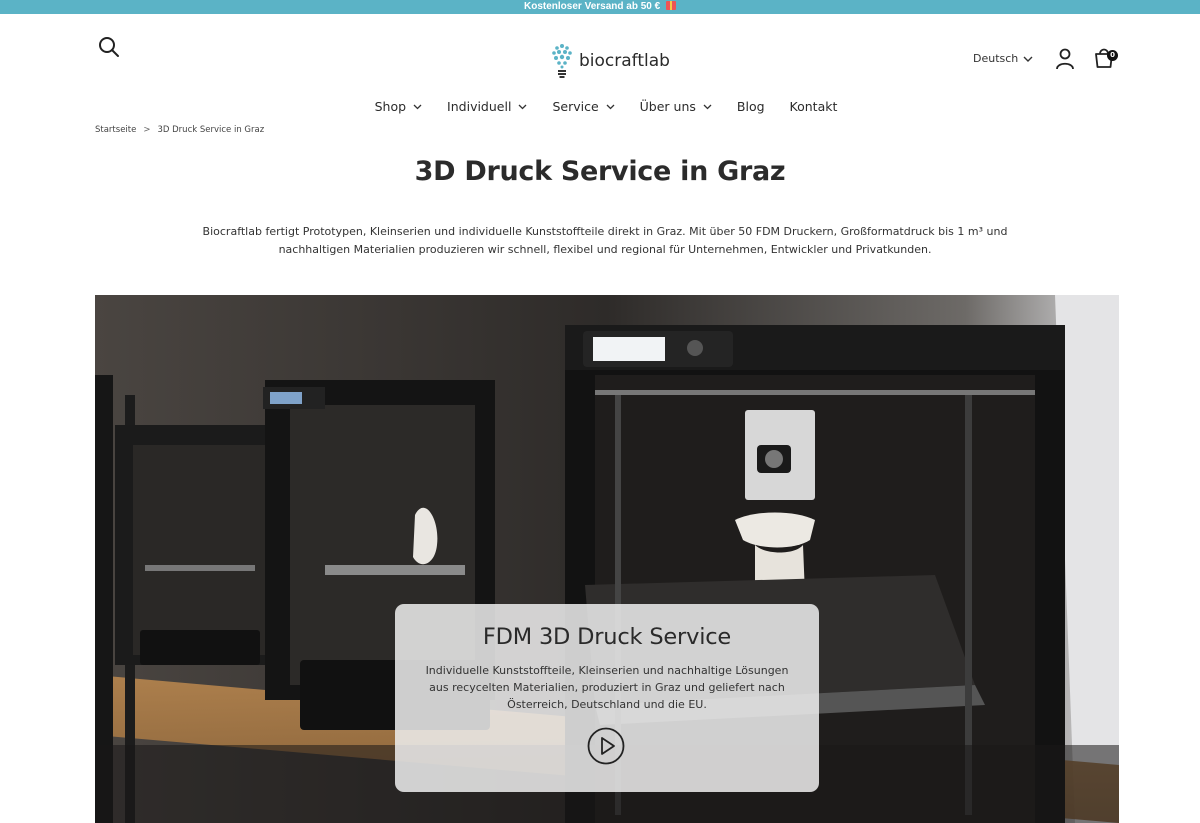 The image size is (1200, 823). I want to click on breadcrumb-home-link: Startseite, so click(115, 130).